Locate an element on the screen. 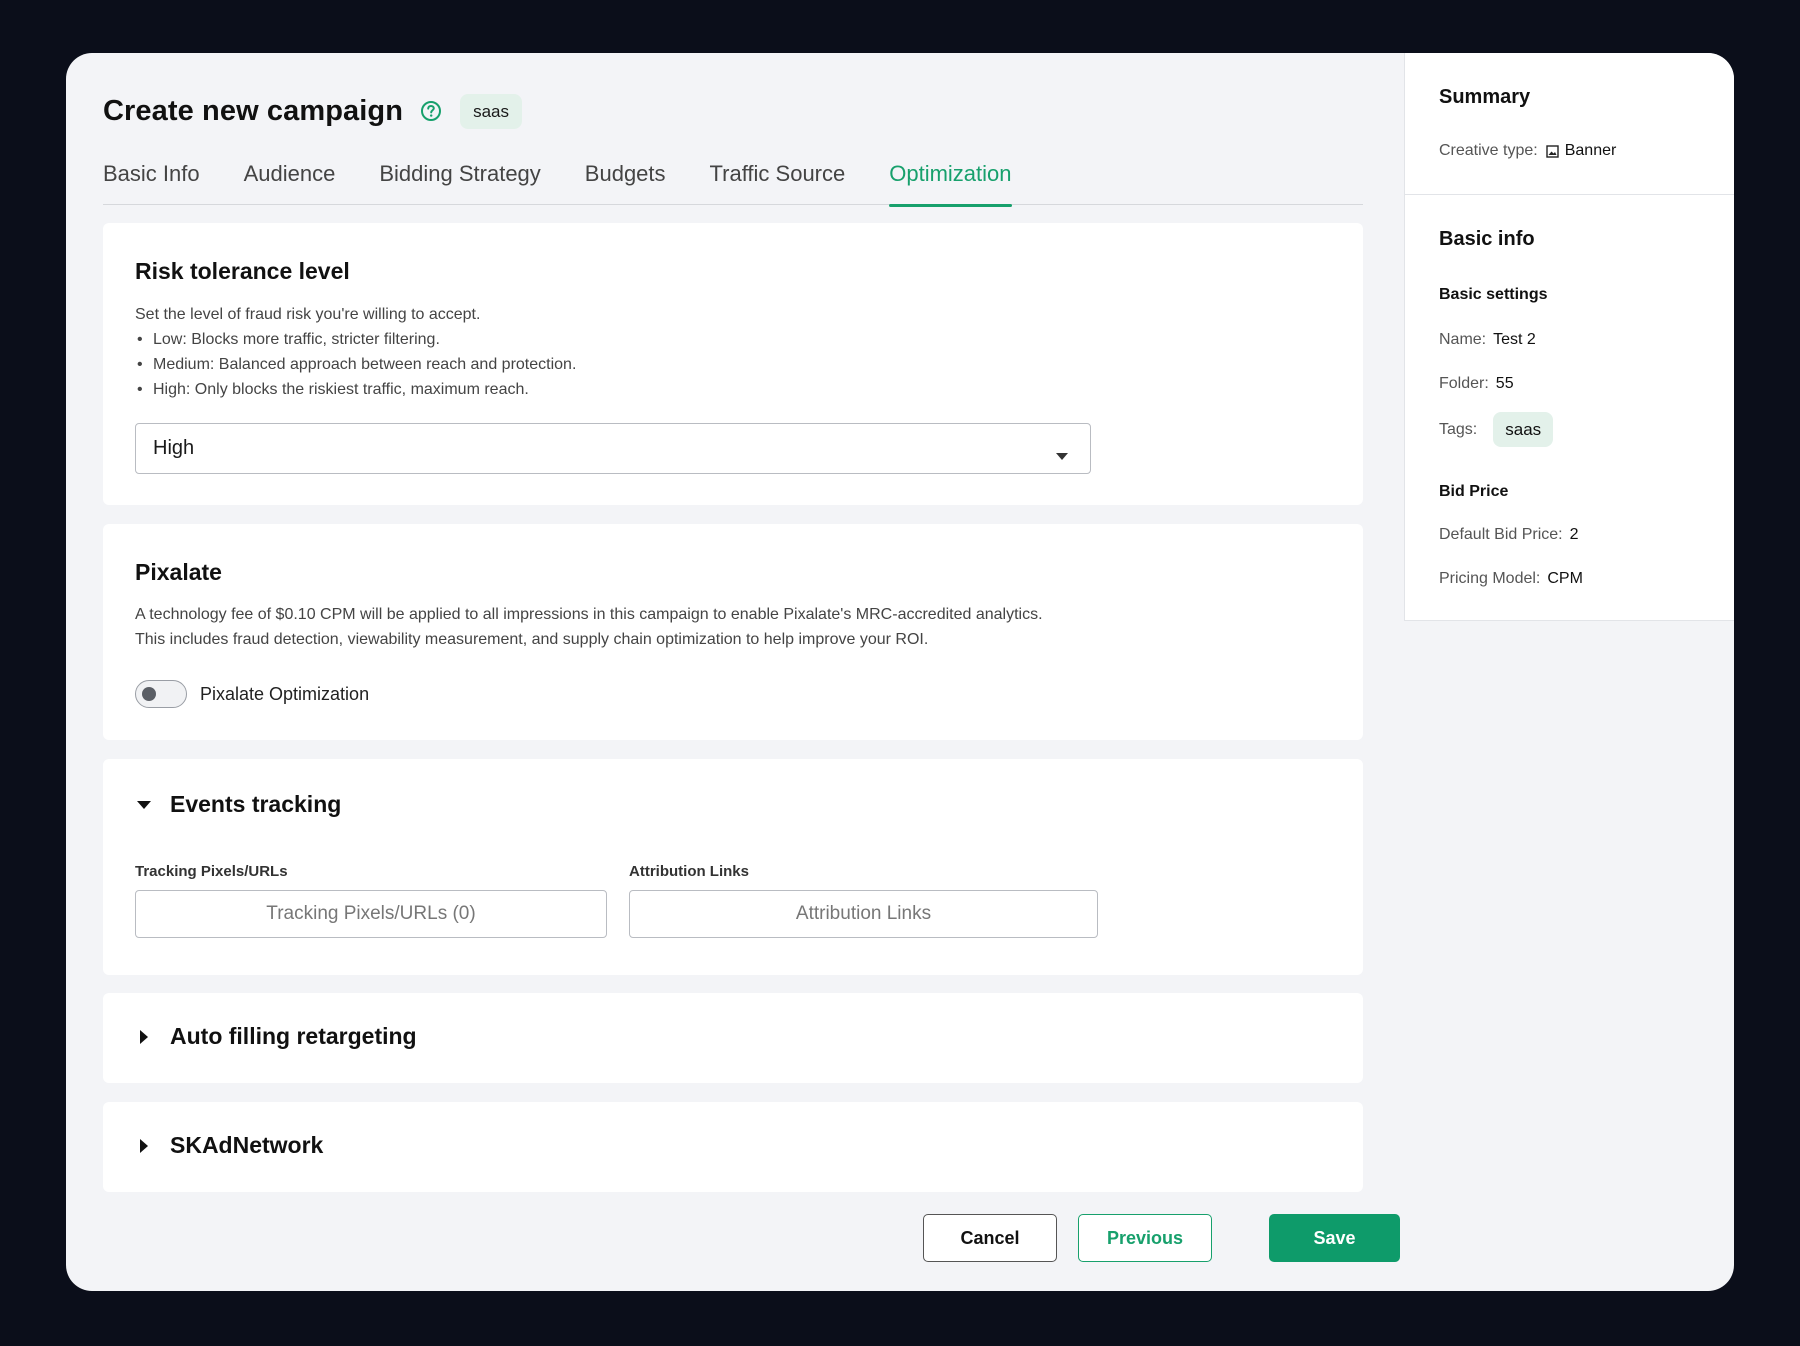 This screenshot has width=1800, height=1346. skadnetwork-card: SKAdNetwork is located at coordinates (733, 1147).